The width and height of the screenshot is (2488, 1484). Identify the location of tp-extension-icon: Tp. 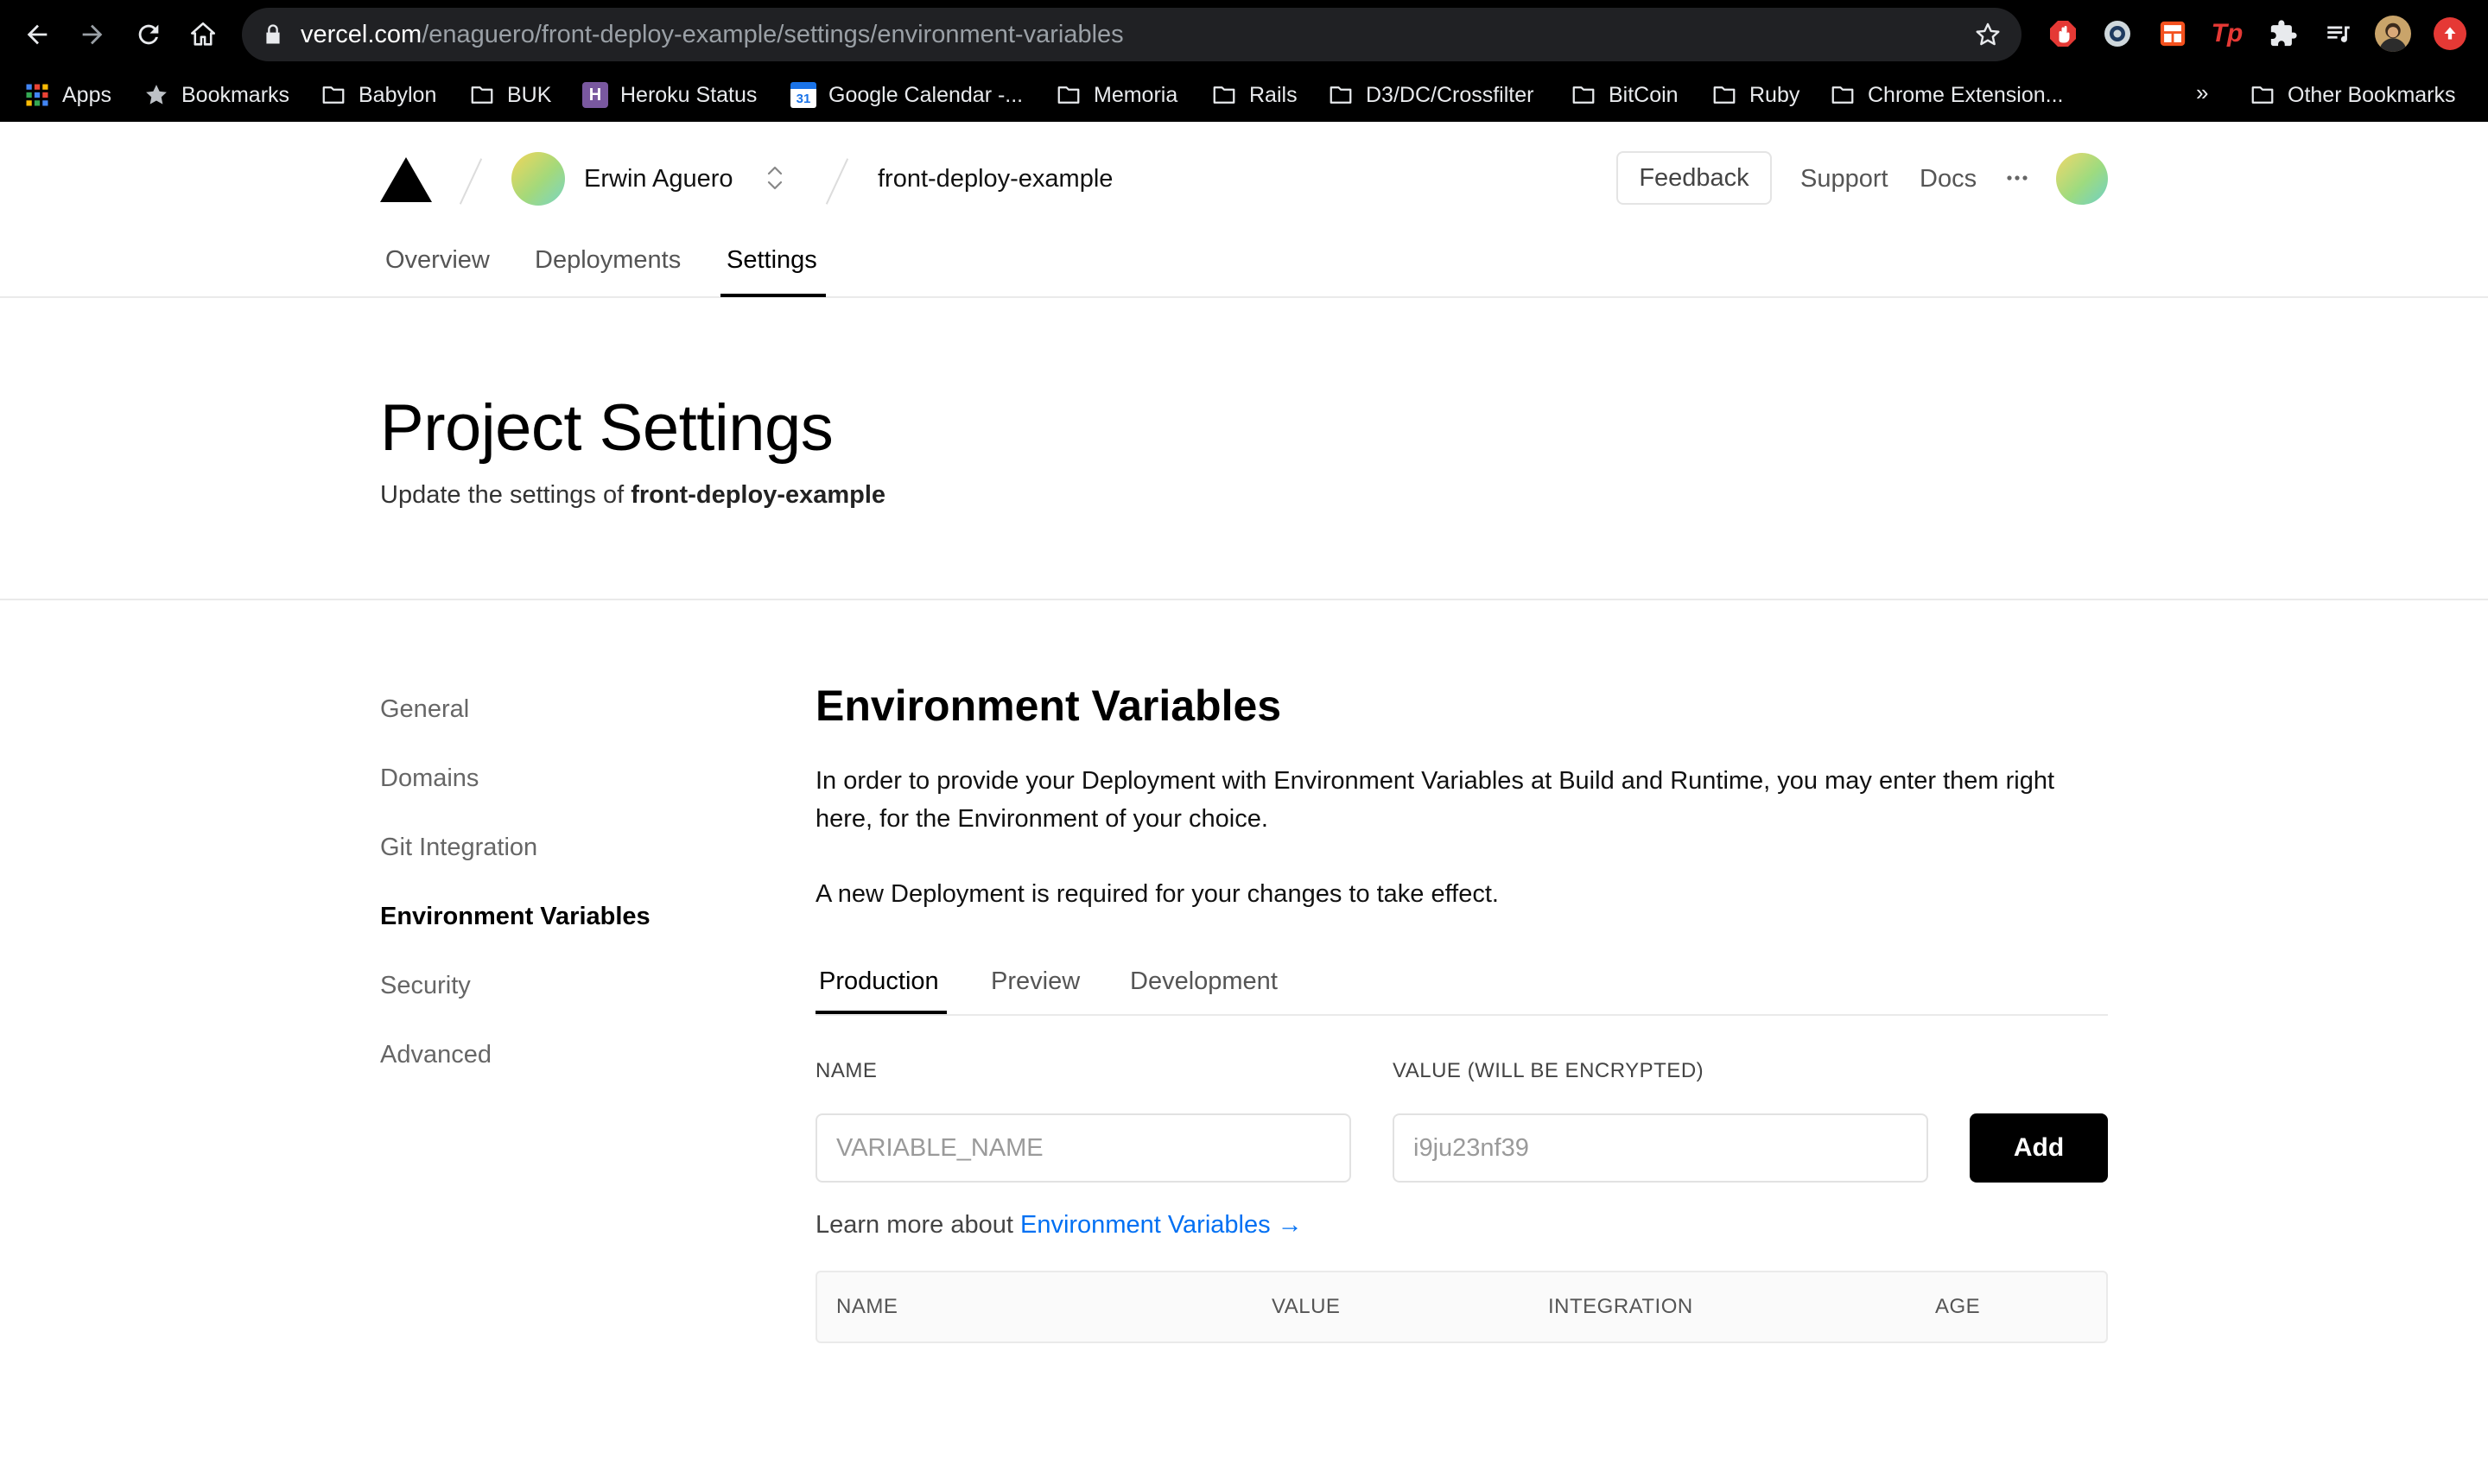
(2227, 33).